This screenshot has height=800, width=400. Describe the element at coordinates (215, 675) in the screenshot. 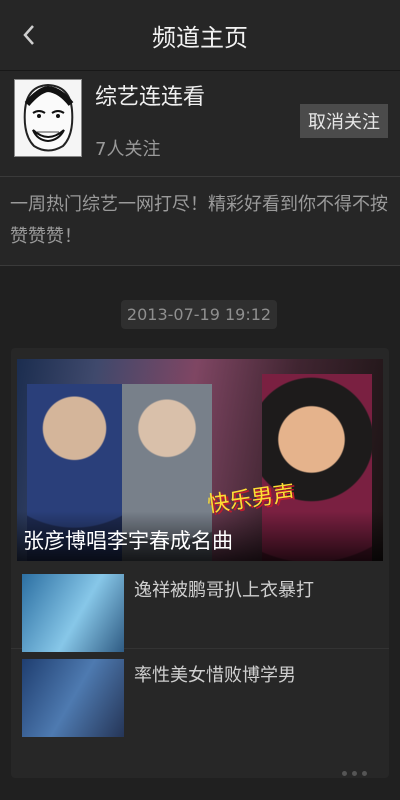

I see `item-title: 率性美女惜败博学男` at that location.